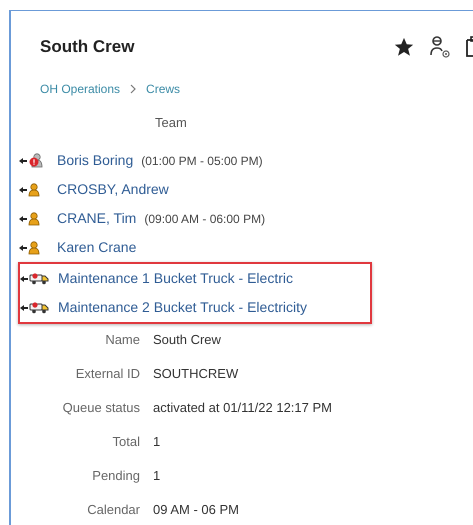 The width and height of the screenshot is (473, 525). I want to click on team-member-link: Boris Boring, so click(95, 160).